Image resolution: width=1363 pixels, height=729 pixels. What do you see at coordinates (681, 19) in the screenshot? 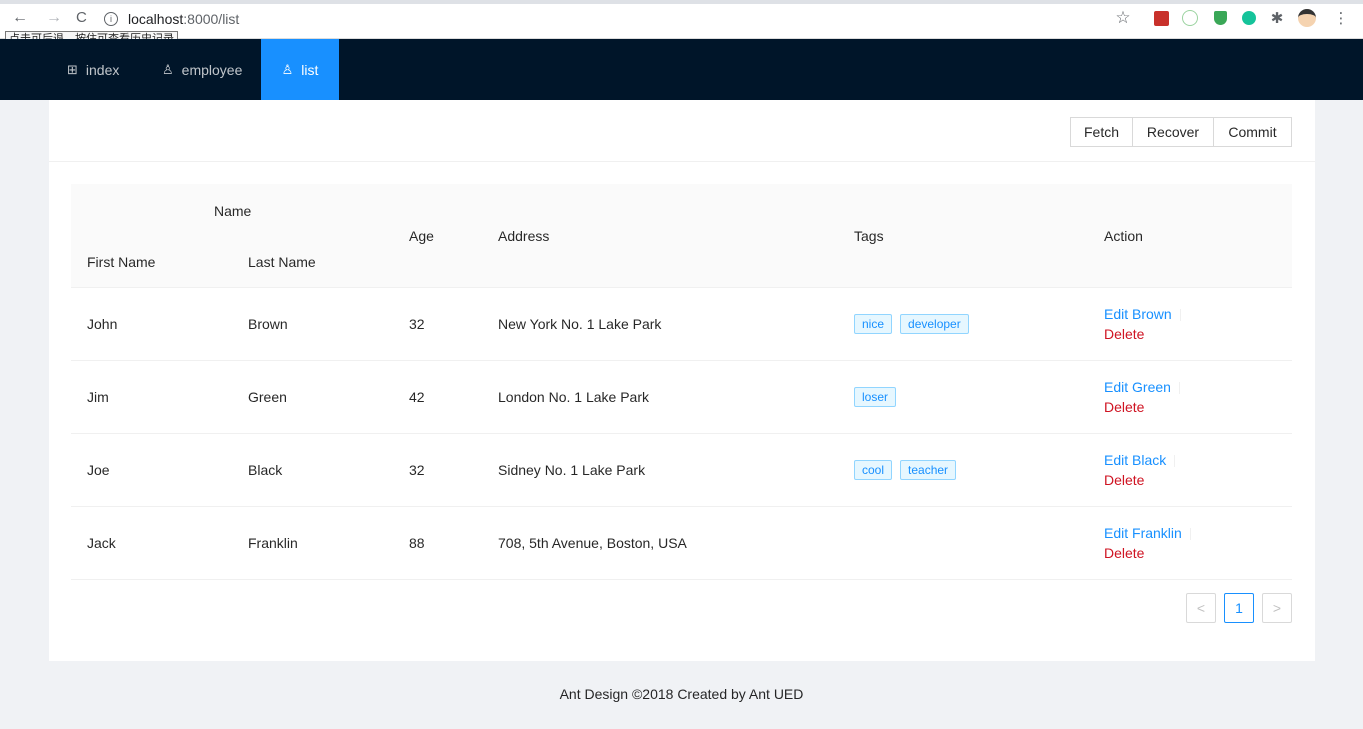
I see `browser-toolbar: ← → C i localhost:8000/list ☆ ✱ ⋮` at bounding box center [681, 19].